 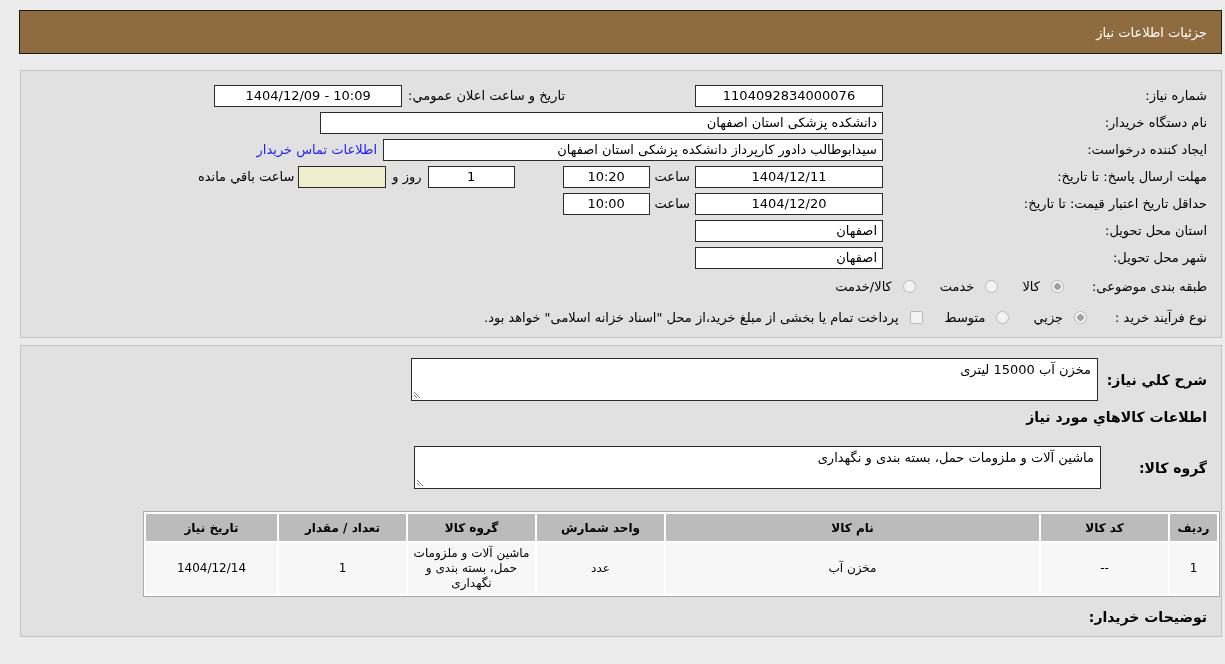 What do you see at coordinates (1175, 95) in the screenshot?
I see `field-label: شماره نياز:` at bounding box center [1175, 95].